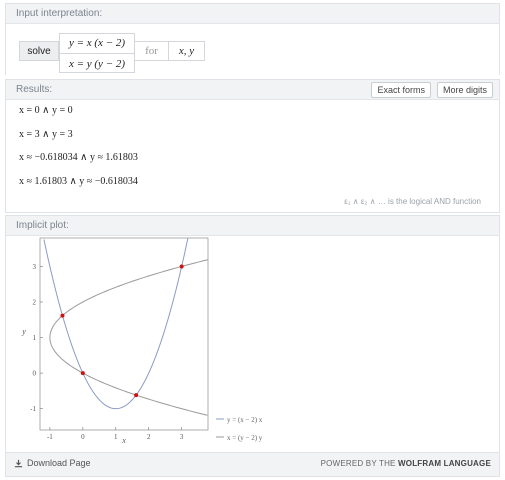 The height and width of the screenshot is (480, 505). What do you see at coordinates (412, 201) in the screenshot?
I see `logical-and-footnote: ε₁ ∧ ε₂ ∧ … is the logical AND function` at bounding box center [412, 201].